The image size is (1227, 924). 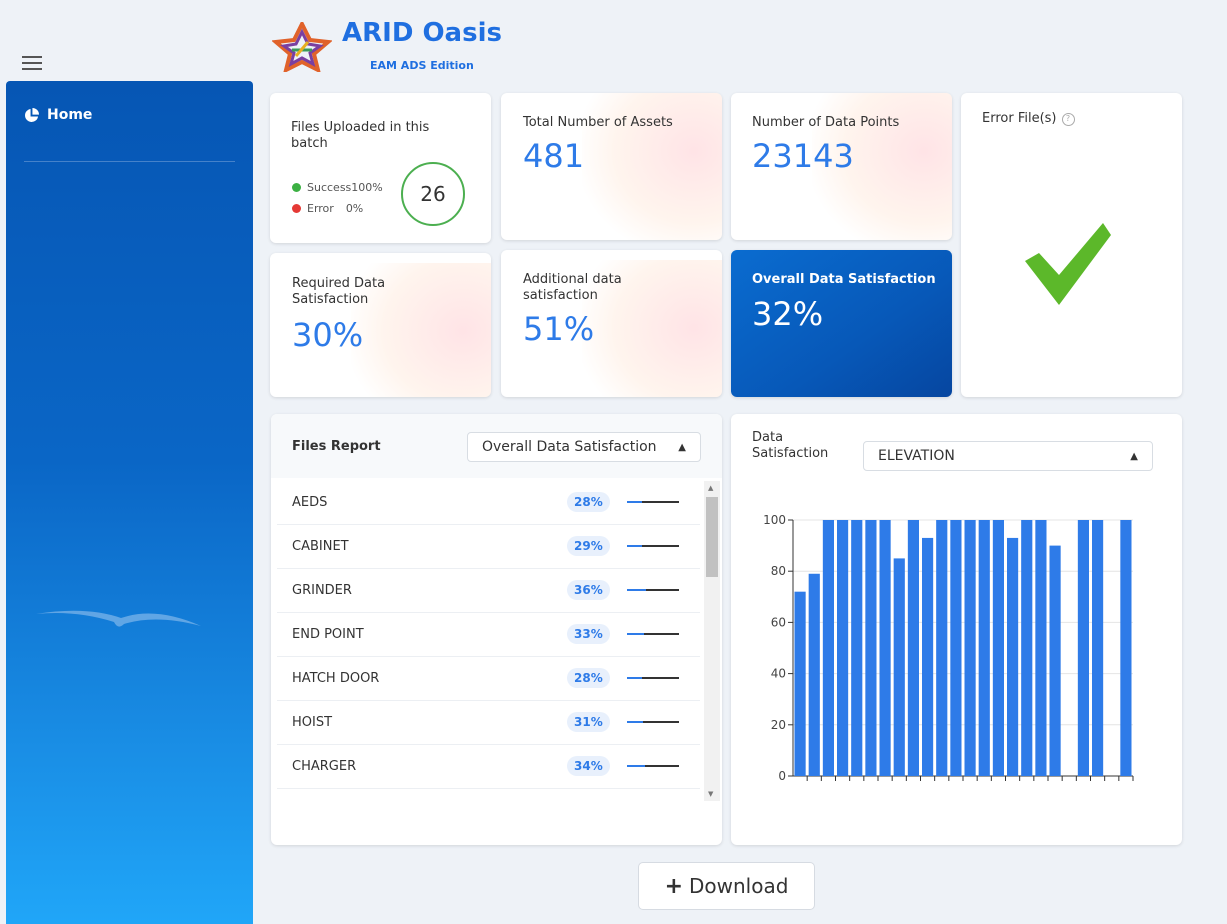 I want to click on data-points-value: 23143, so click(x=803, y=156).